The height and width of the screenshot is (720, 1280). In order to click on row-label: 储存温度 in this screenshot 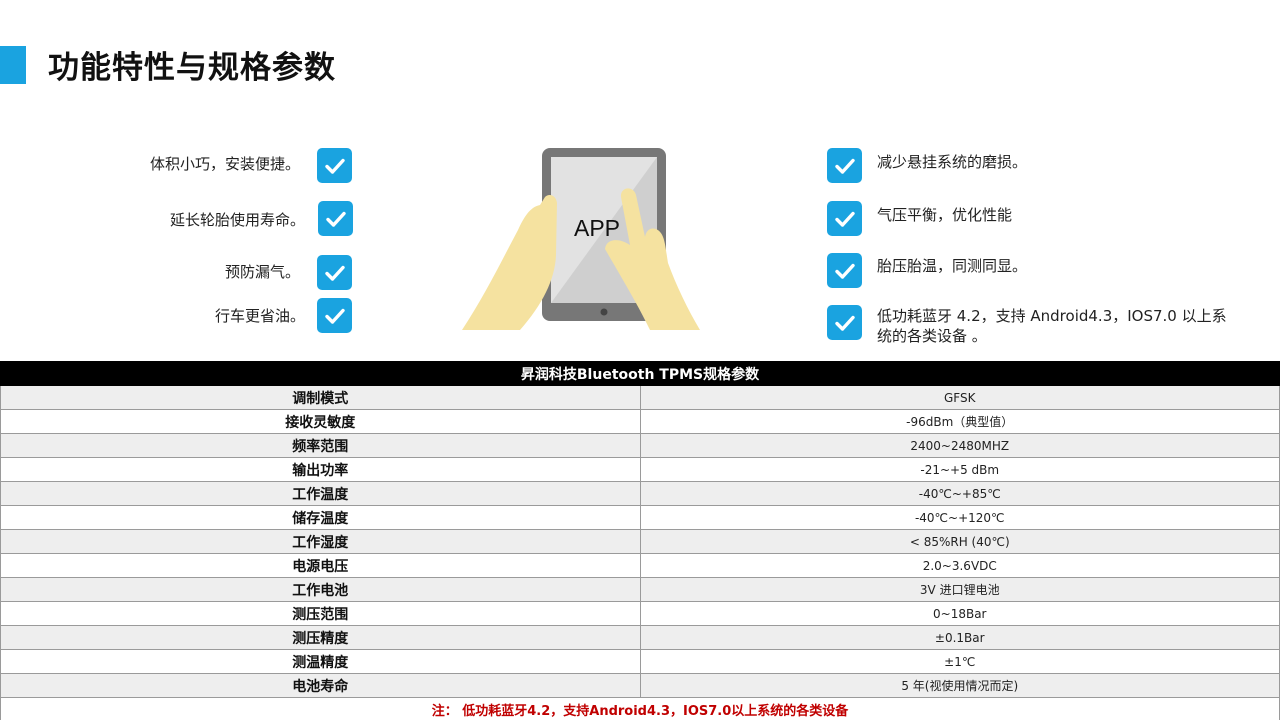, I will do `click(320, 517)`.